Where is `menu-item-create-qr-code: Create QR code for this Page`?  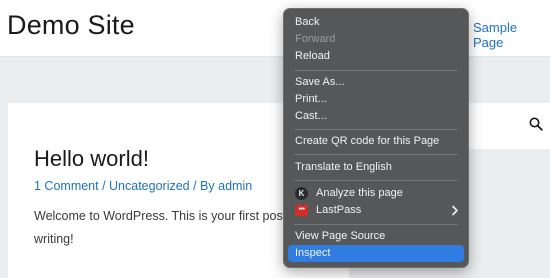 menu-item-create-qr-code: Create QR code for this Page is located at coordinates (376, 141).